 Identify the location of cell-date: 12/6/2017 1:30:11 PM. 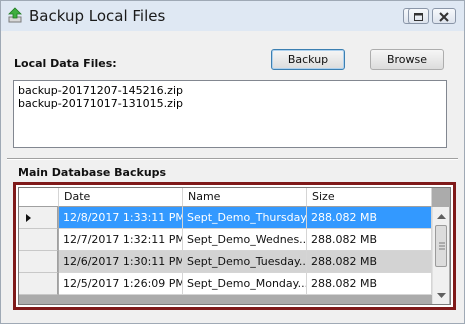
(121, 262).